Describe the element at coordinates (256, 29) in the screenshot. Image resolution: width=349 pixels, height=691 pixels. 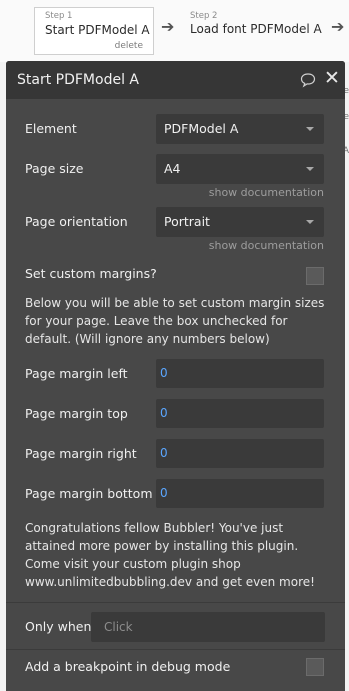
I see `step-title: Load font PDFModel A` at that location.